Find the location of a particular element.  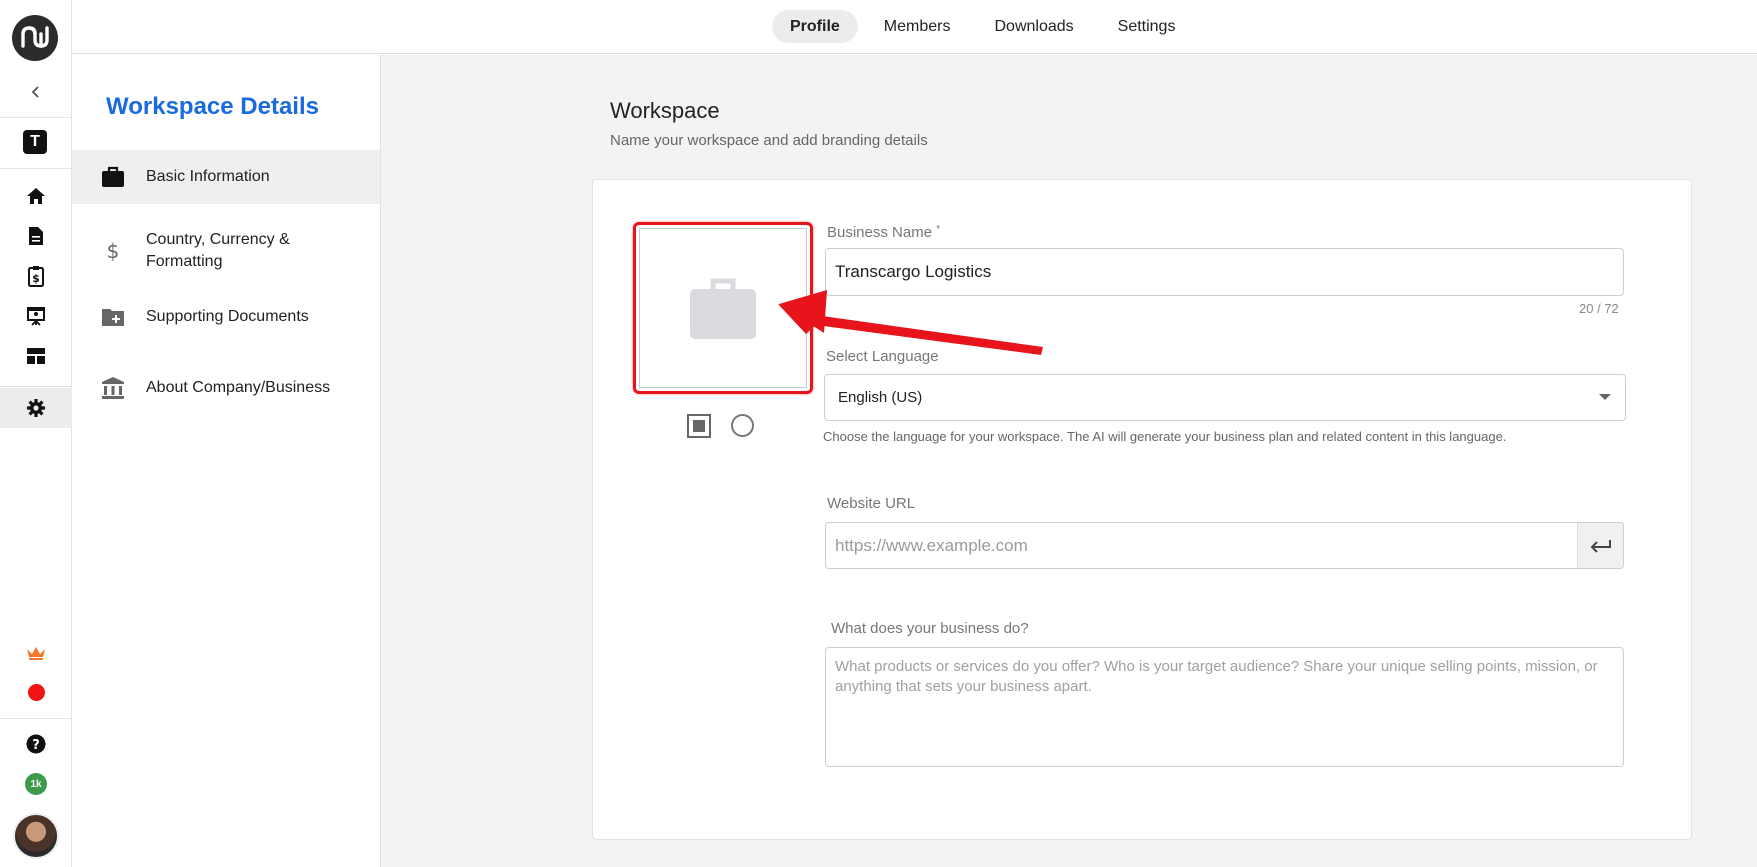

credits-badge: 1k is located at coordinates (36, 784).